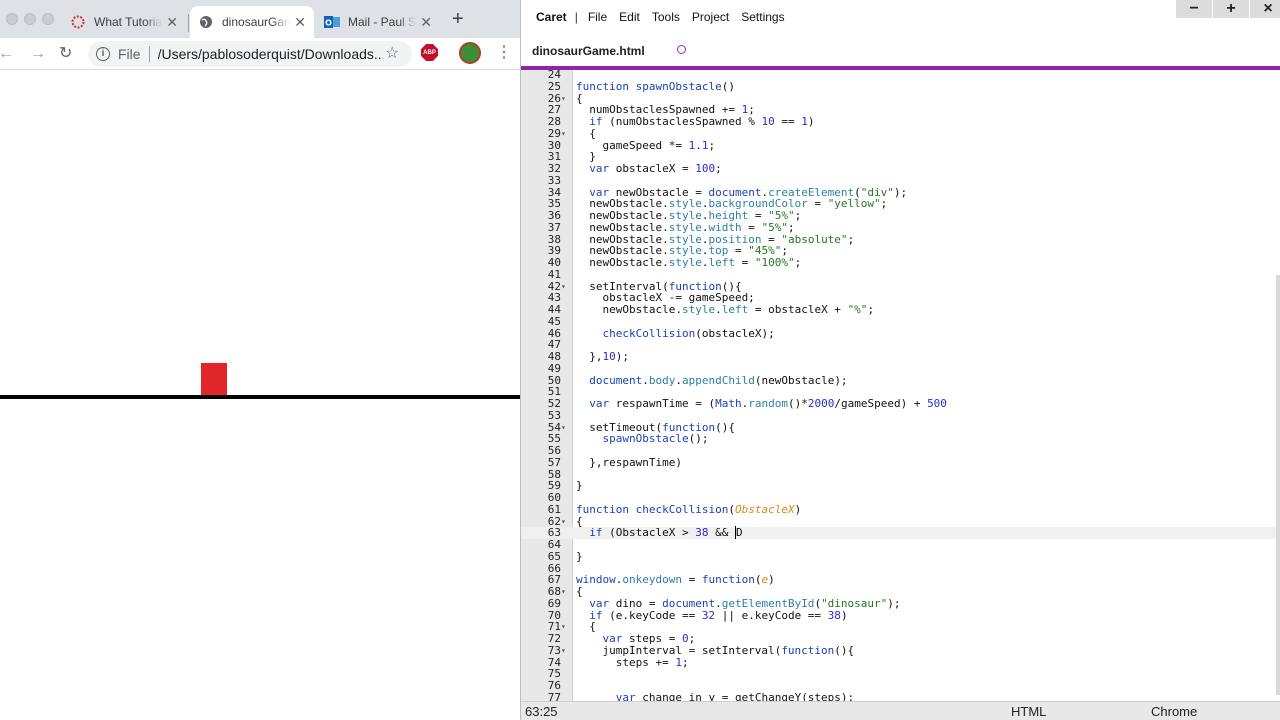 The height and width of the screenshot is (720, 1280). What do you see at coordinates (378, 22) in the screenshot?
I see `browser-tab-mail: O Mail - Paul So ✕` at bounding box center [378, 22].